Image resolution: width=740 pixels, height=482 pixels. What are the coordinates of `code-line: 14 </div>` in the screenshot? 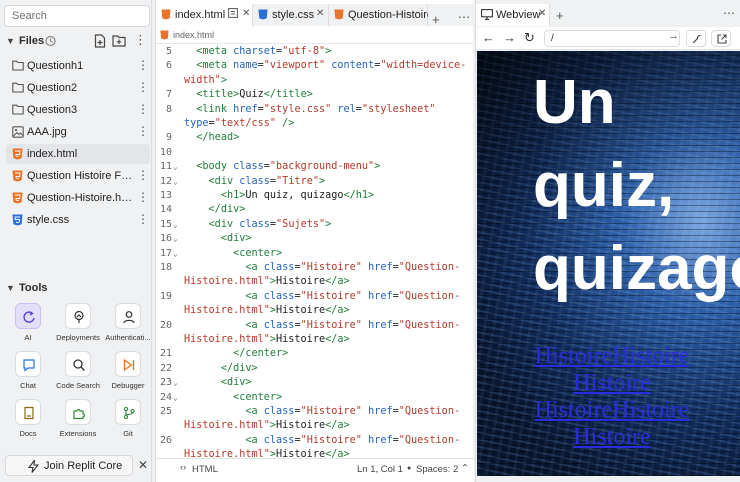 It's located at (315, 210).